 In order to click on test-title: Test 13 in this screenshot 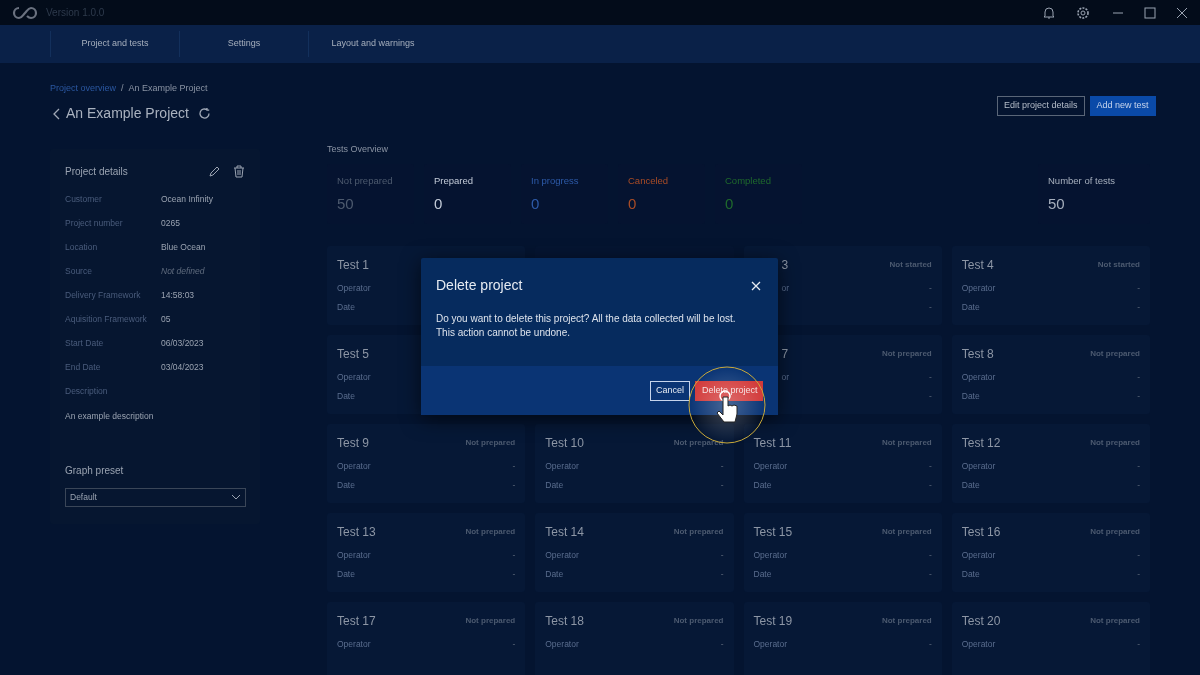, I will do `click(356, 532)`.